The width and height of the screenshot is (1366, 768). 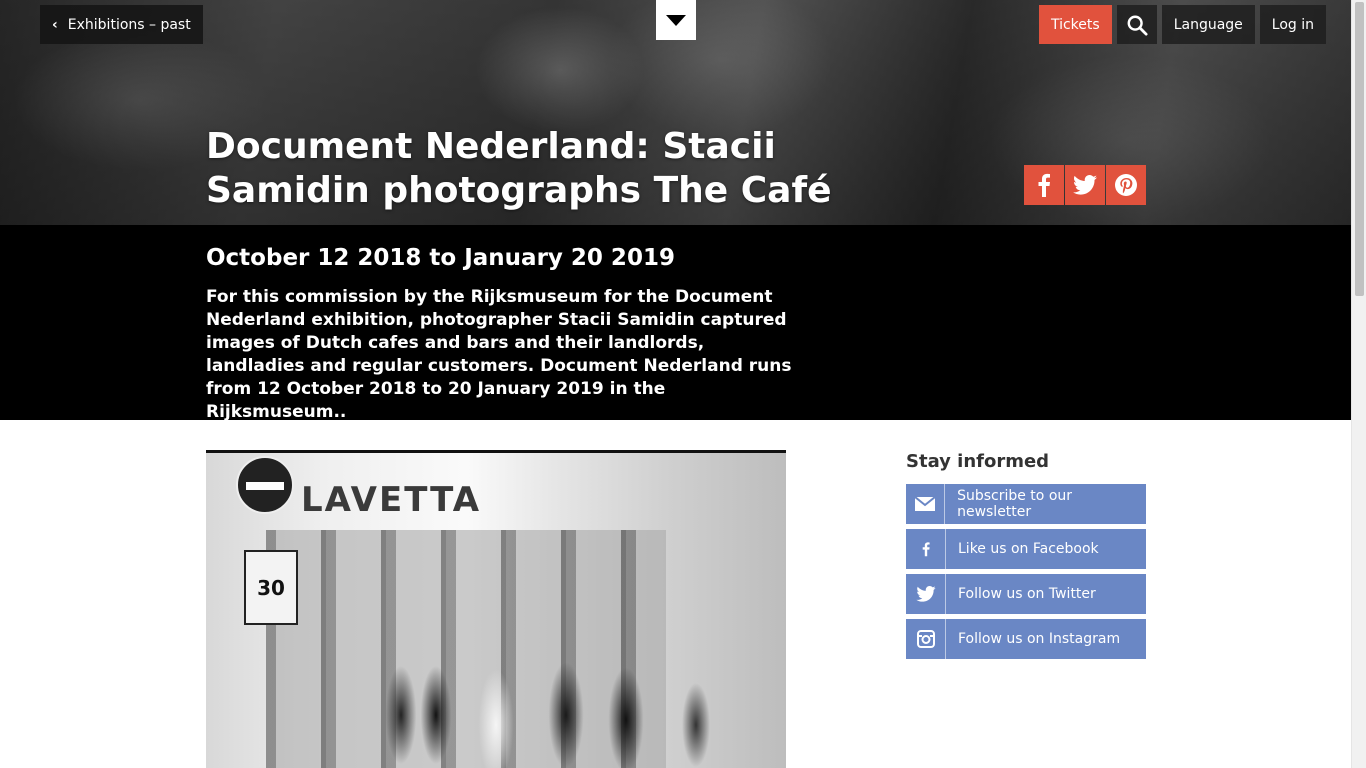 What do you see at coordinates (978, 461) in the screenshot?
I see `stay-informed-heading: Stay informed` at bounding box center [978, 461].